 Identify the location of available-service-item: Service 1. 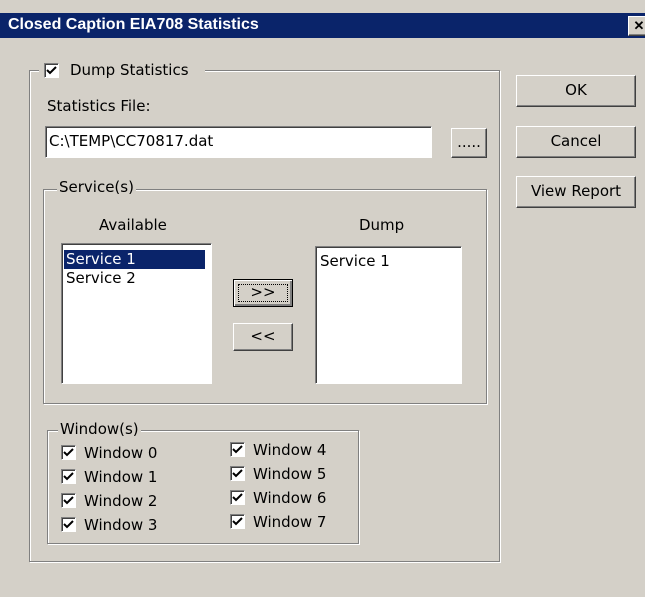
(134, 259).